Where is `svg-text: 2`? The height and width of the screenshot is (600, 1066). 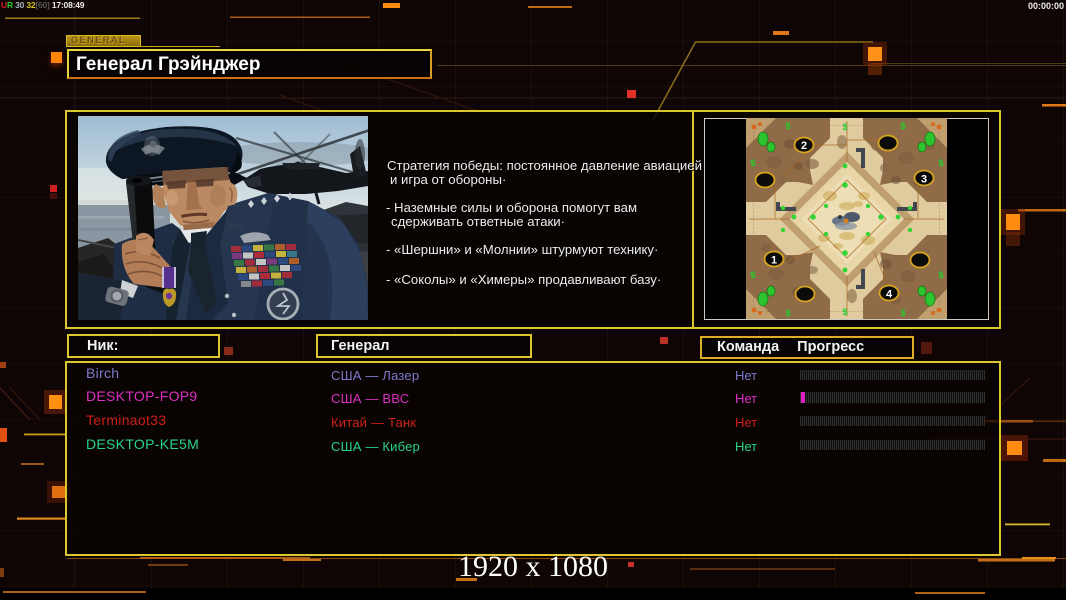
svg-text: 2 is located at coordinates (804, 146).